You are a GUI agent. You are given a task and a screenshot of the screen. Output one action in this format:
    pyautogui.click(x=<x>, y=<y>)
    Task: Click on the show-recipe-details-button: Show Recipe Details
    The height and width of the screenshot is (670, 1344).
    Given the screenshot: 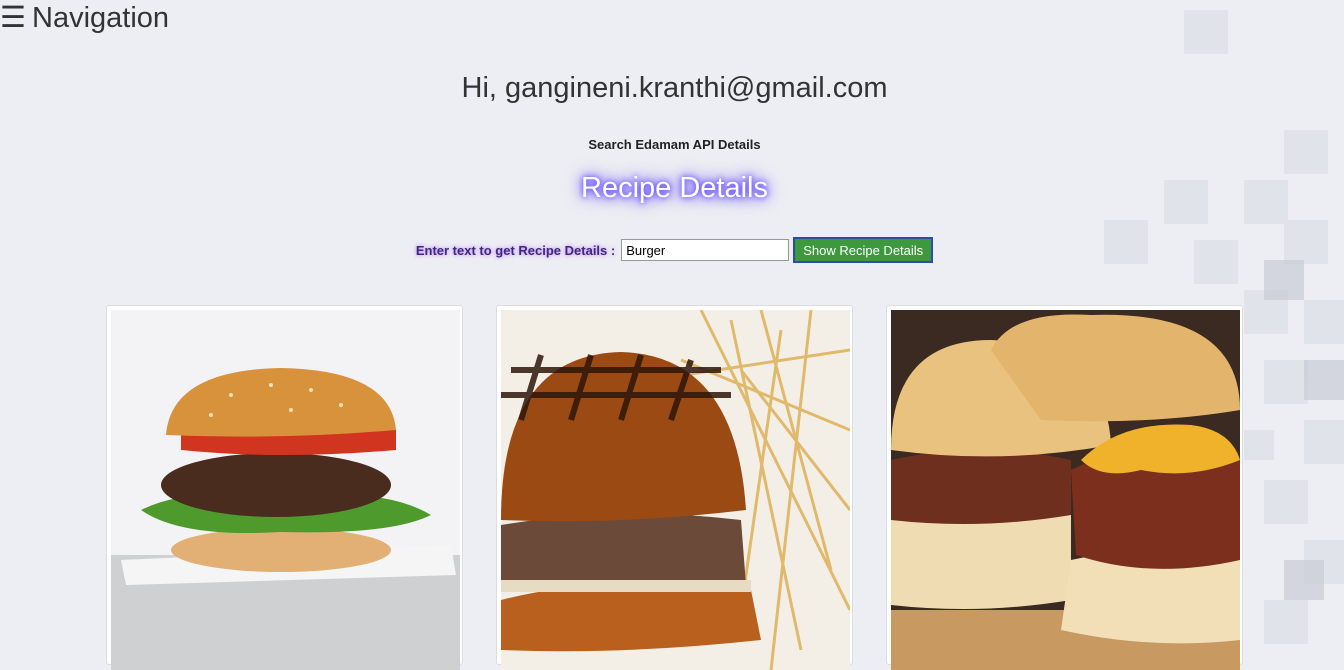 What is the action you would take?
    pyautogui.click(x=863, y=250)
    